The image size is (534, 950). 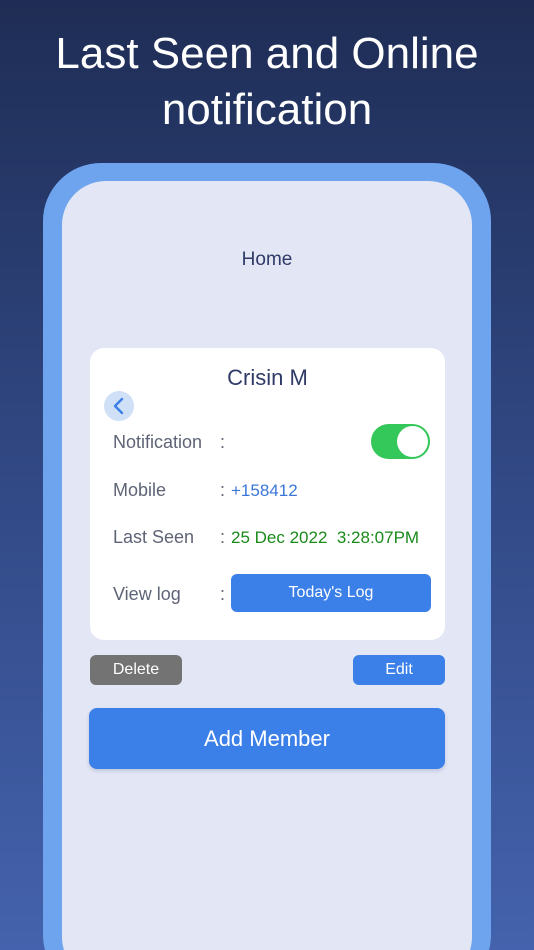 I want to click on delete-button: Delete, so click(x=136, y=670).